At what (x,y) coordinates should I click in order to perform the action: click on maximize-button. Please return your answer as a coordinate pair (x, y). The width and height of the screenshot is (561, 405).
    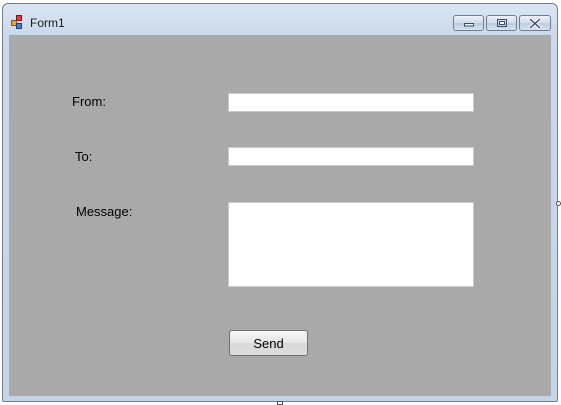
    Looking at the image, I should click on (501, 23).